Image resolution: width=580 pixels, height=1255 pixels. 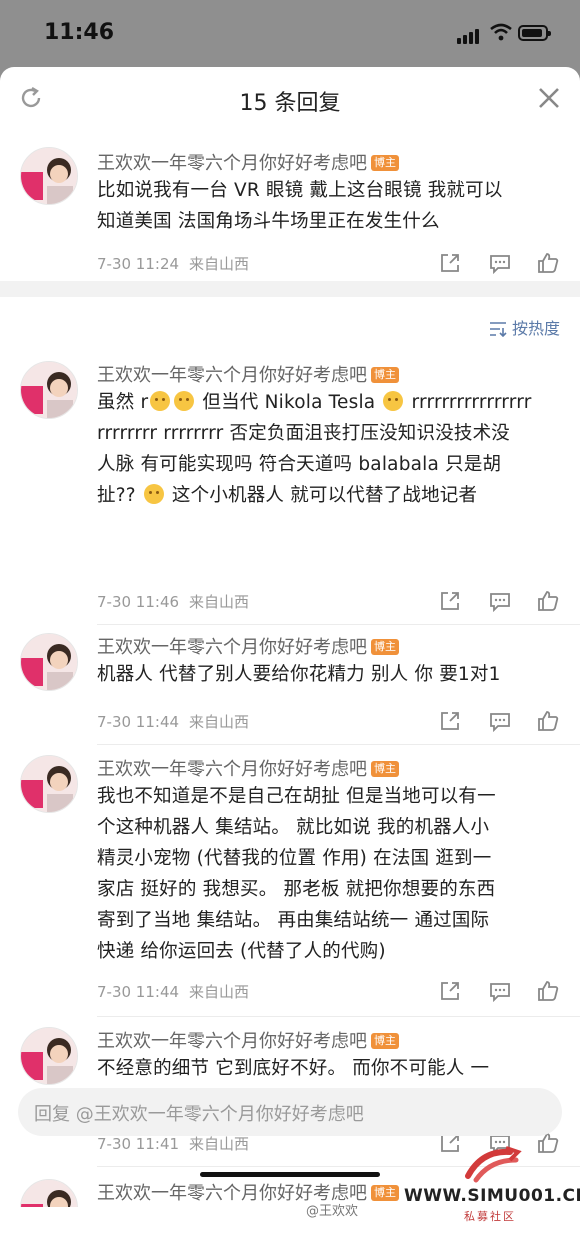 I want to click on comment-time: 7-30 11:41, so click(x=138, y=1144).